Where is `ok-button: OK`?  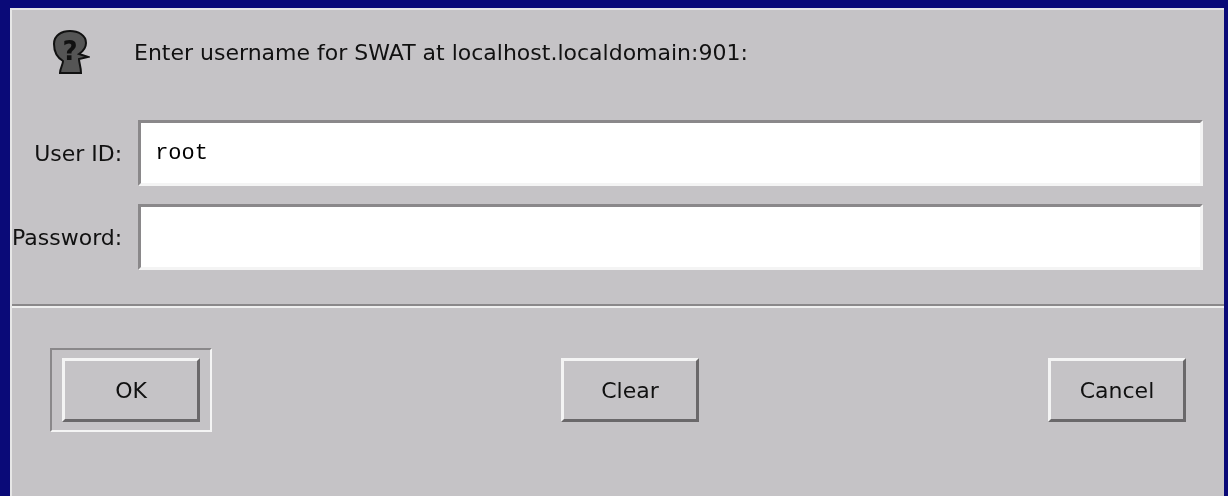
ok-button: OK is located at coordinates (131, 390).